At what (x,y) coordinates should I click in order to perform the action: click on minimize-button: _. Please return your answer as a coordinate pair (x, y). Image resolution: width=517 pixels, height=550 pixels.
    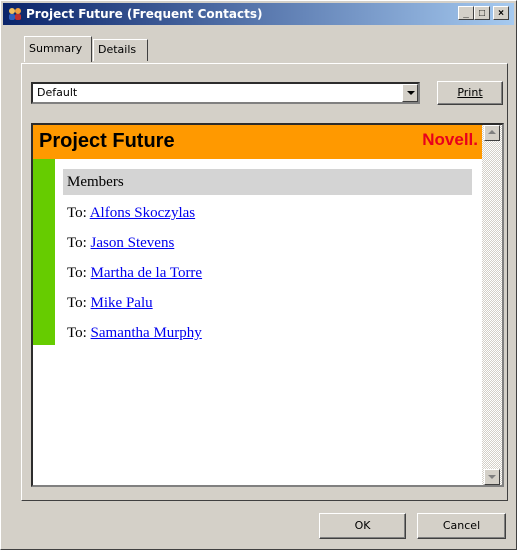
    Looking at the image, I should click on (466, 13).